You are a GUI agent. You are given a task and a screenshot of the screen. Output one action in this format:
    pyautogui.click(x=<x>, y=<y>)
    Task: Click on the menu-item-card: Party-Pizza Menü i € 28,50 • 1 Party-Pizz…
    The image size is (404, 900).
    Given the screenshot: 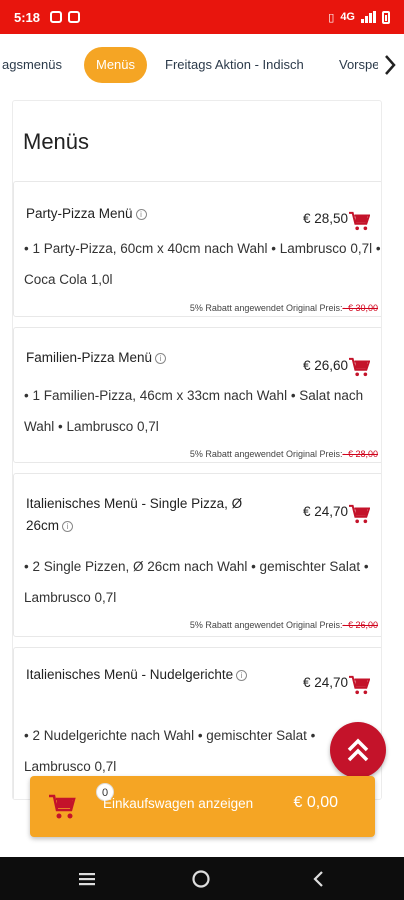 What is the action you would take?
    pyautogui.click(x=197, y=249)
    